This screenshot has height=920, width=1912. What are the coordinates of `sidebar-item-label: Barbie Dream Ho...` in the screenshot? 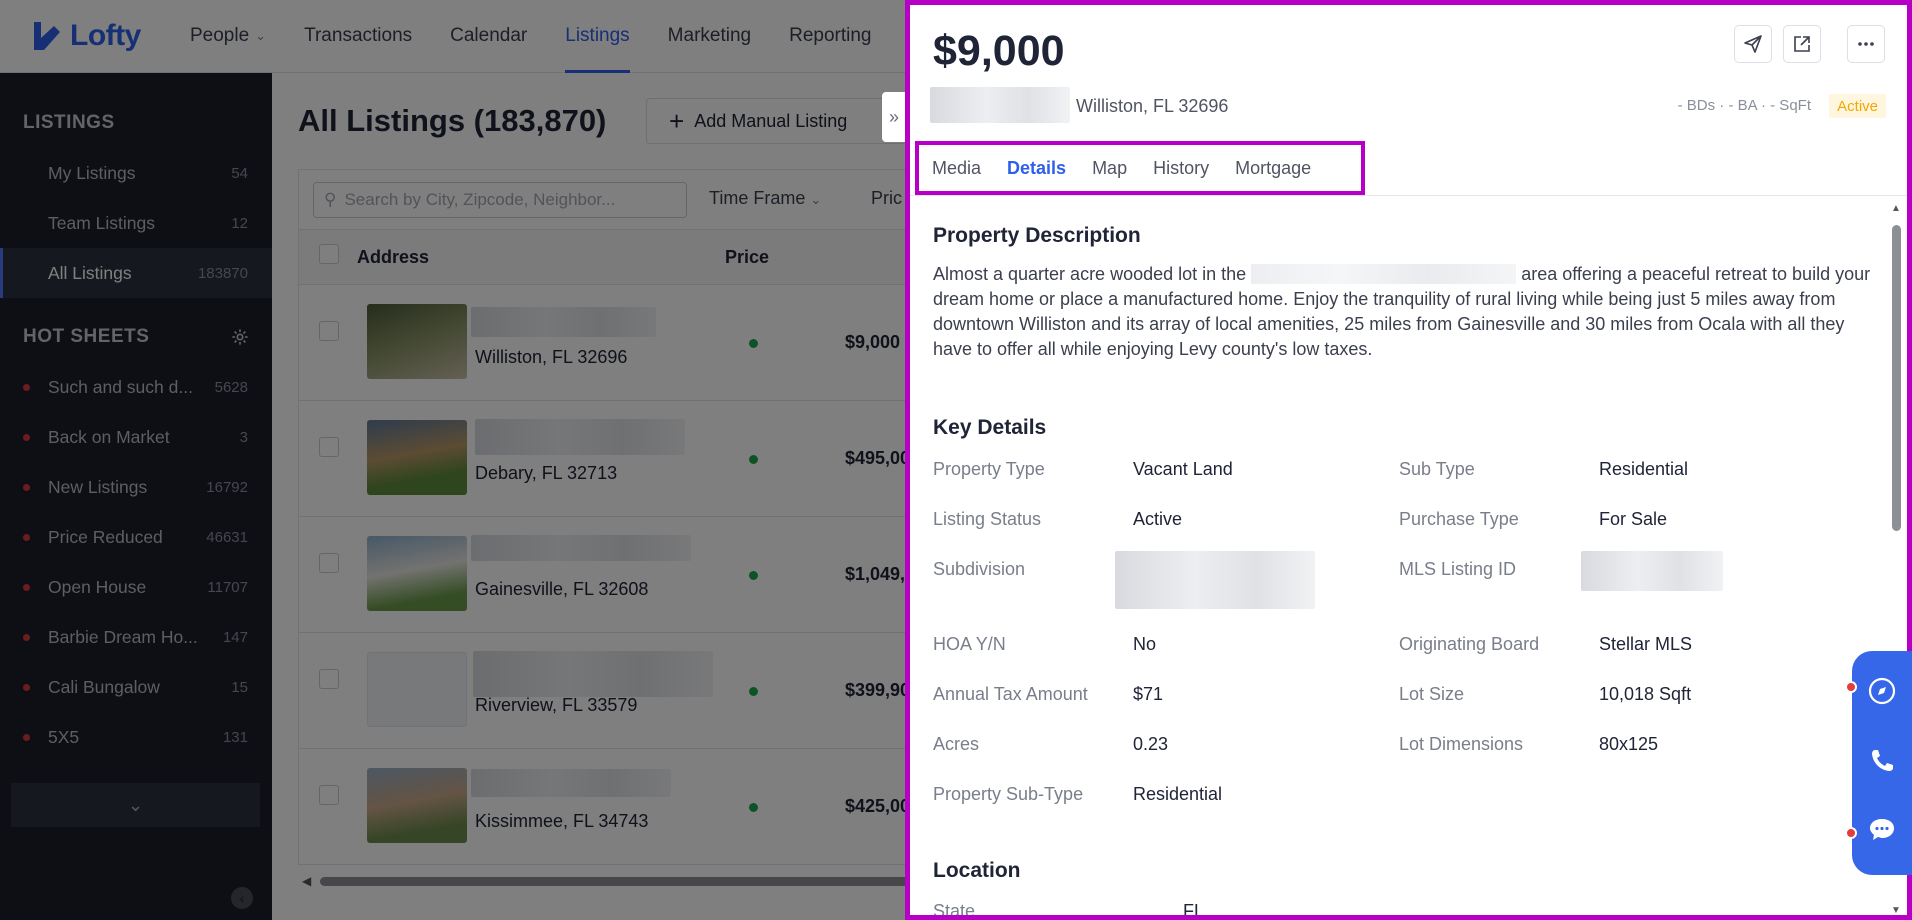 It's located at (123, 636).